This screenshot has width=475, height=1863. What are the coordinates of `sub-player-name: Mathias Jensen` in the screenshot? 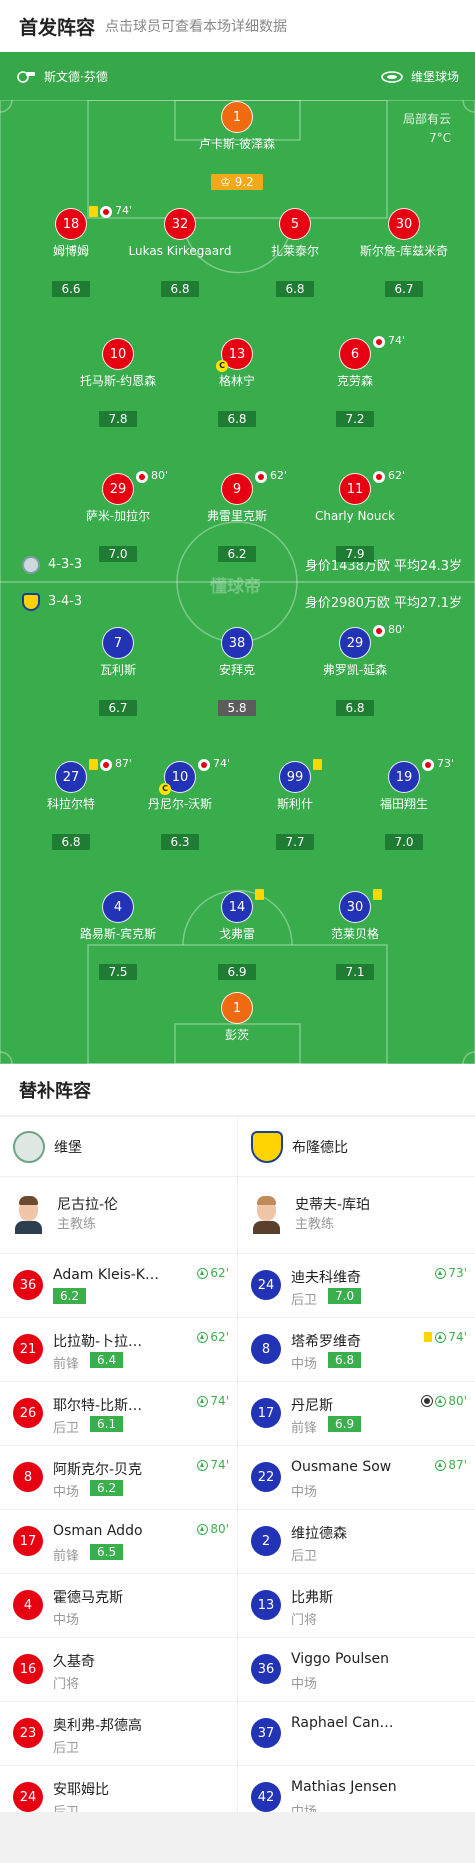 It's located at (344, 1787).